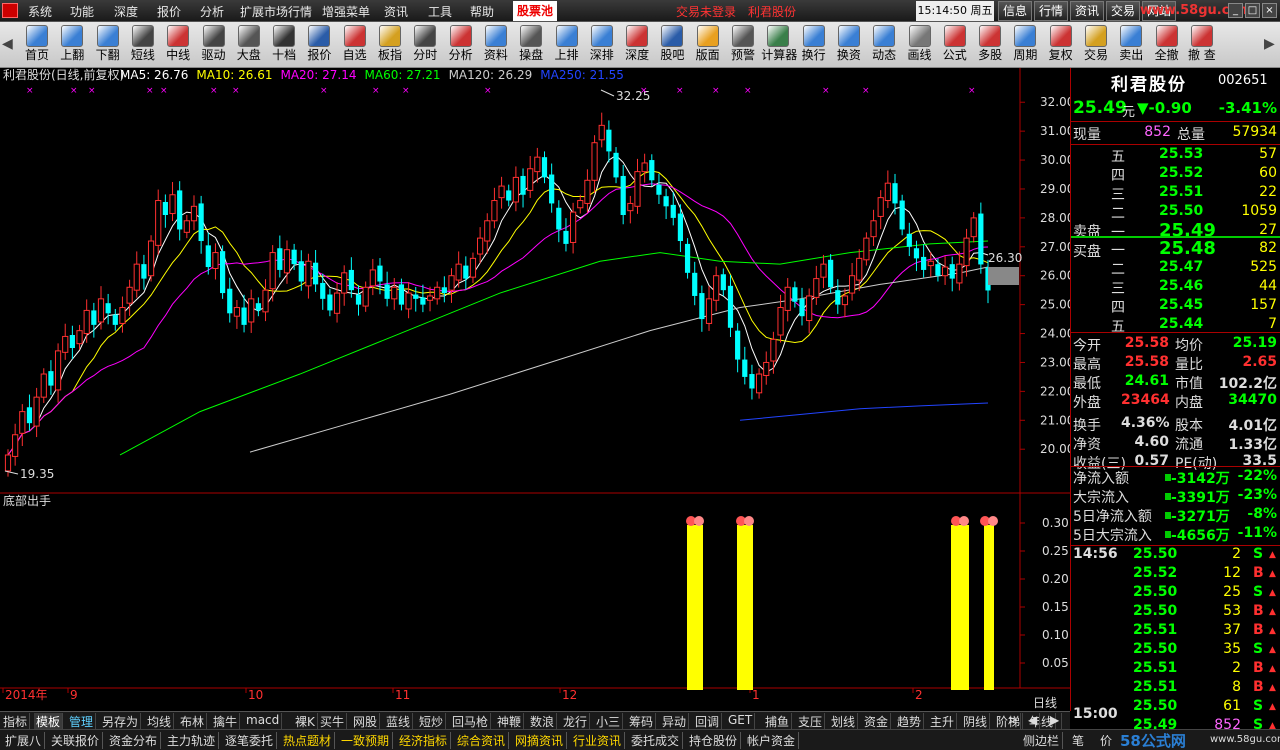  What do you see at coordinates (82, 721) in the screenshot?
I see `indicator-tab: 管理` at bounding box center [82, 721].